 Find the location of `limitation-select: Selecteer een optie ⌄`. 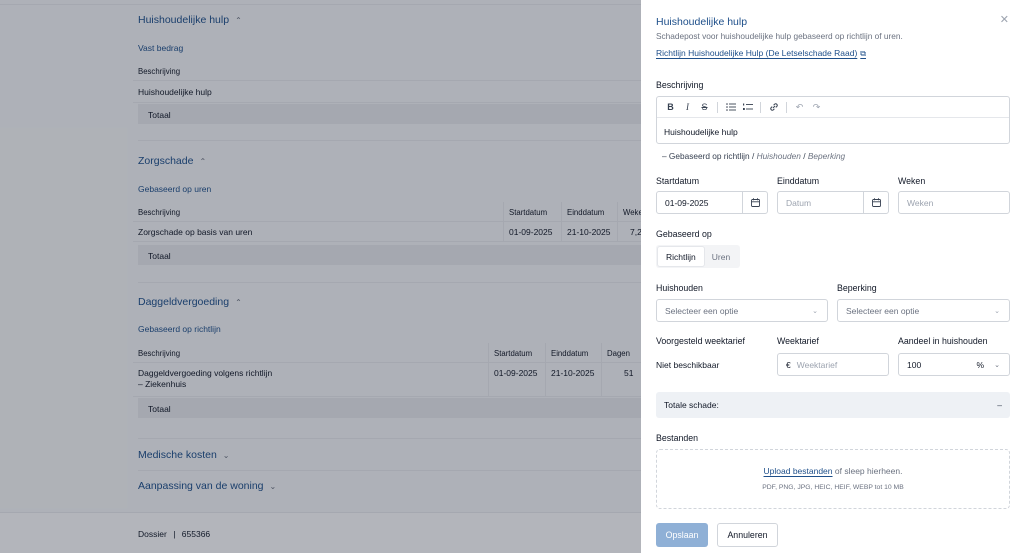

limitation-select: Selecteer een optie ⌄ is located at coordinates (923, 310).